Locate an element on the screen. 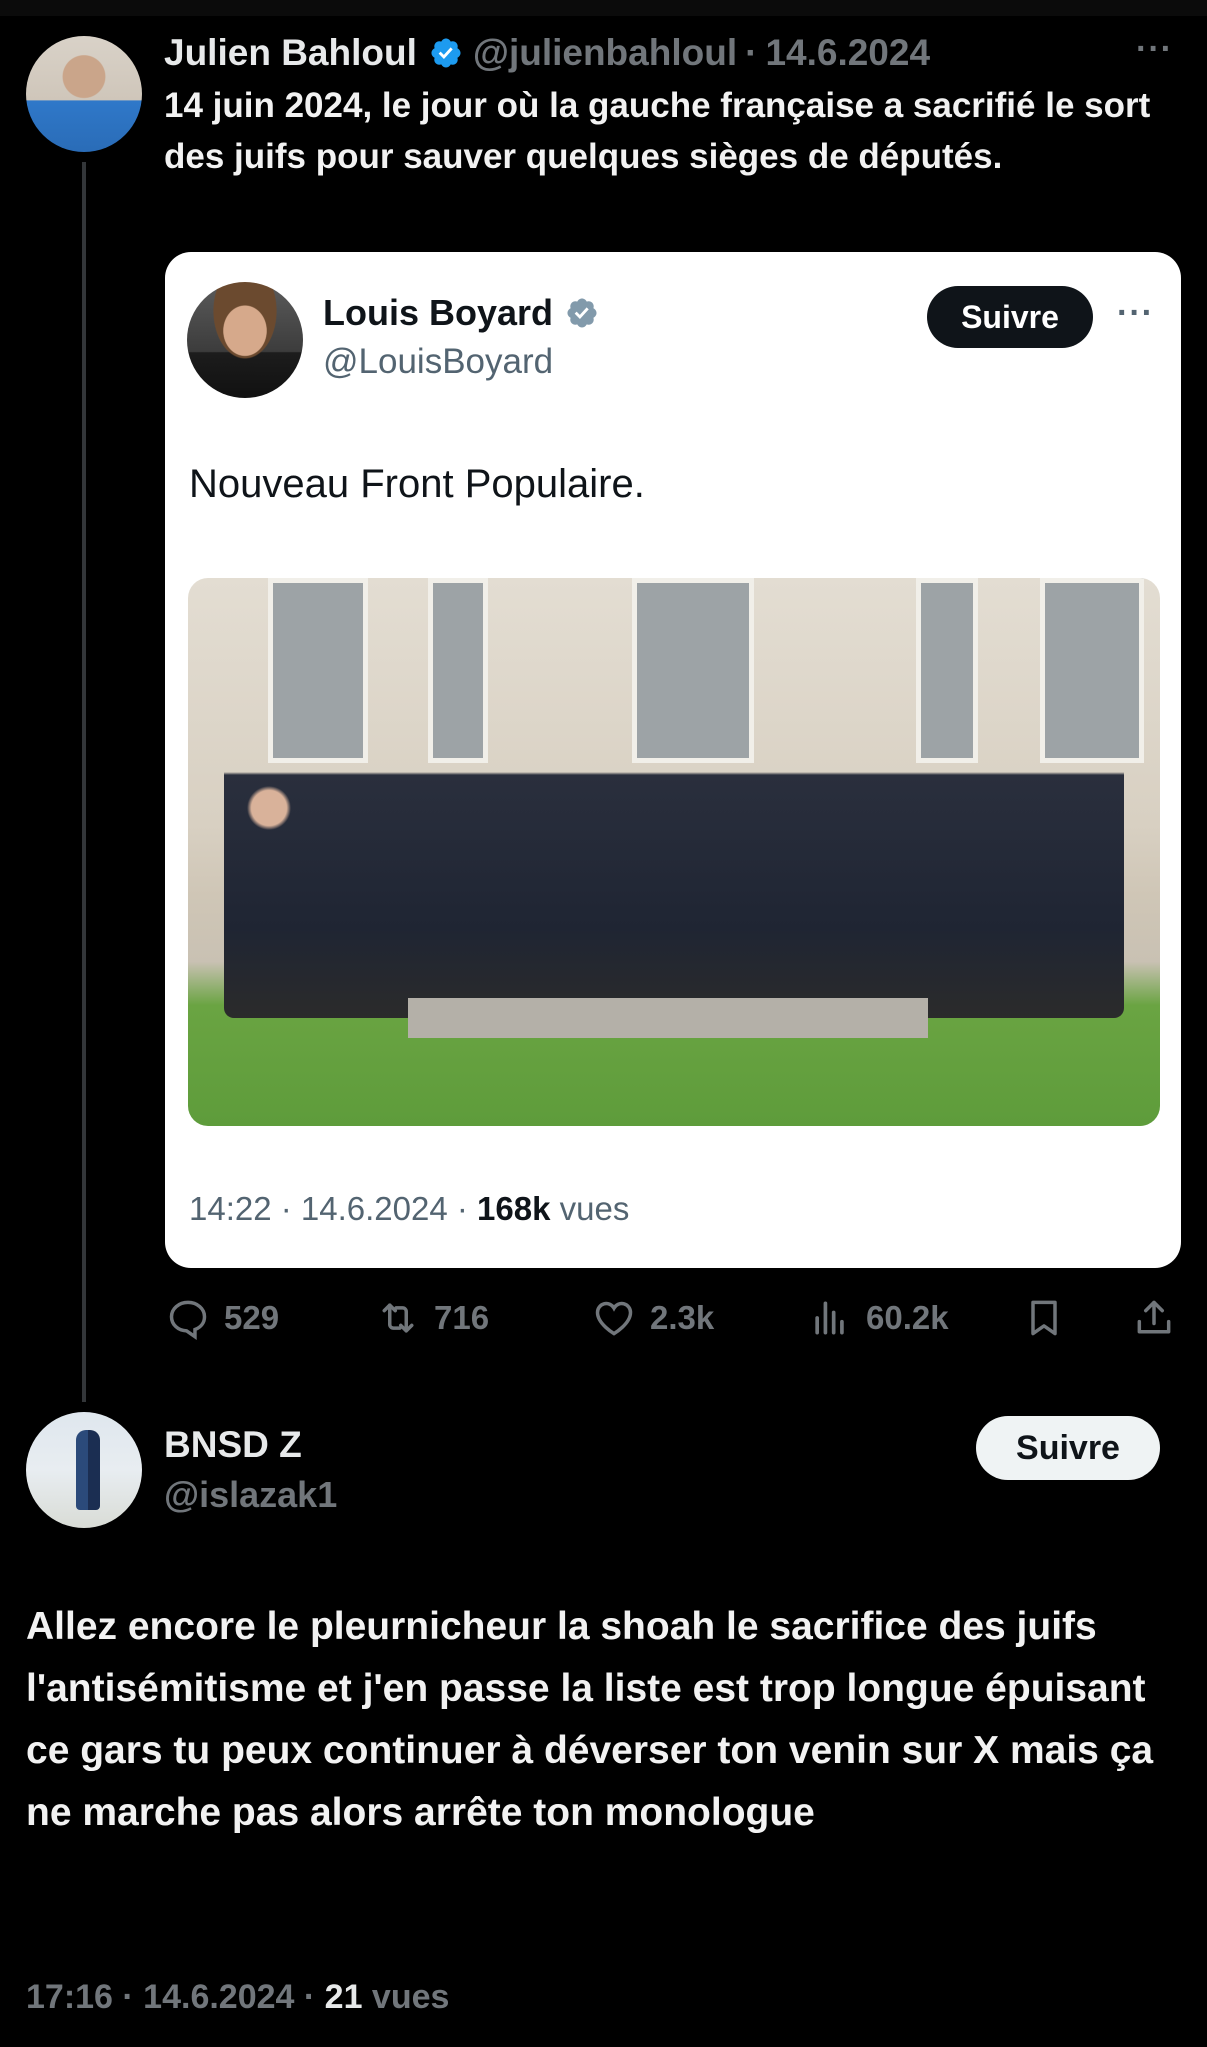 This screenshot has width=1207, height=2047. like-button: 2.3k is located at coordinates (653, 1318).